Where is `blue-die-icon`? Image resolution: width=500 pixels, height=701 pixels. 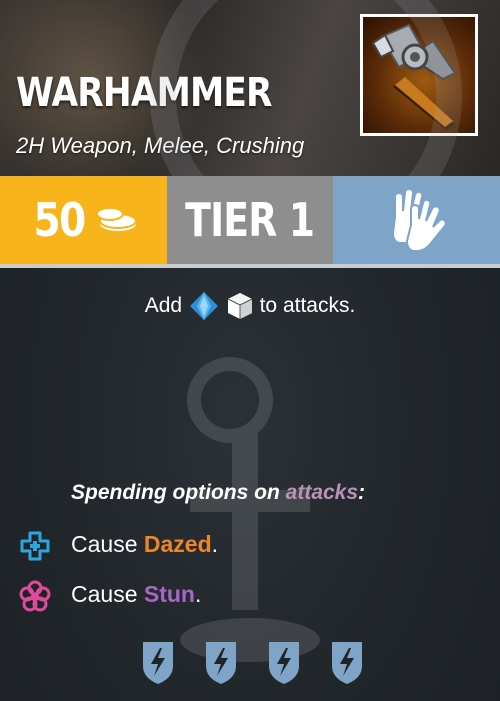
blue-die-icon is located at coordinates (203, 306).